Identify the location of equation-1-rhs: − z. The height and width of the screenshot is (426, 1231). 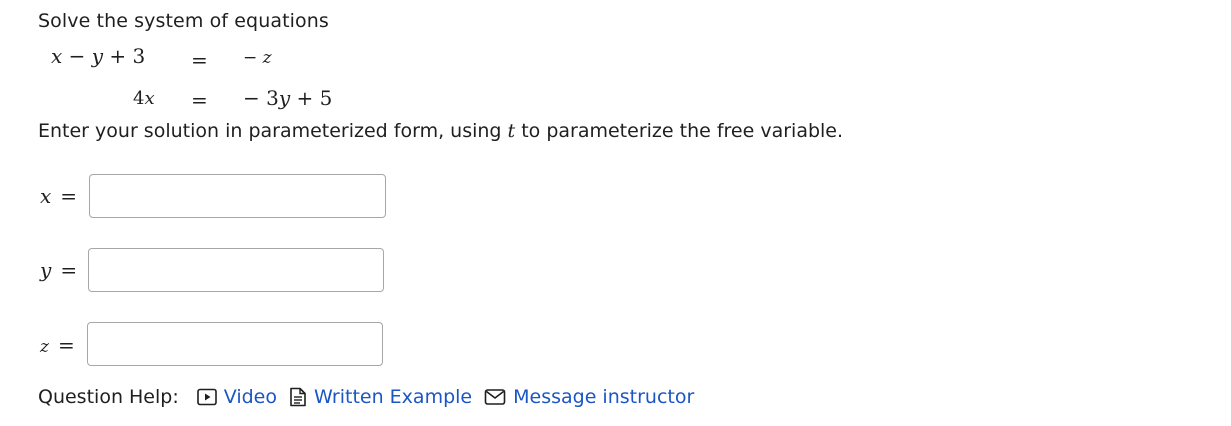
(257, 58).